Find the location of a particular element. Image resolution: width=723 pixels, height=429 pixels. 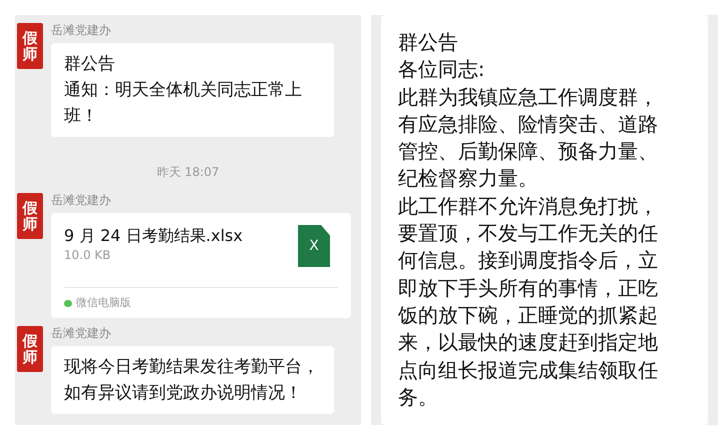

message-text: 班！ is located at coordinates (81, 116).